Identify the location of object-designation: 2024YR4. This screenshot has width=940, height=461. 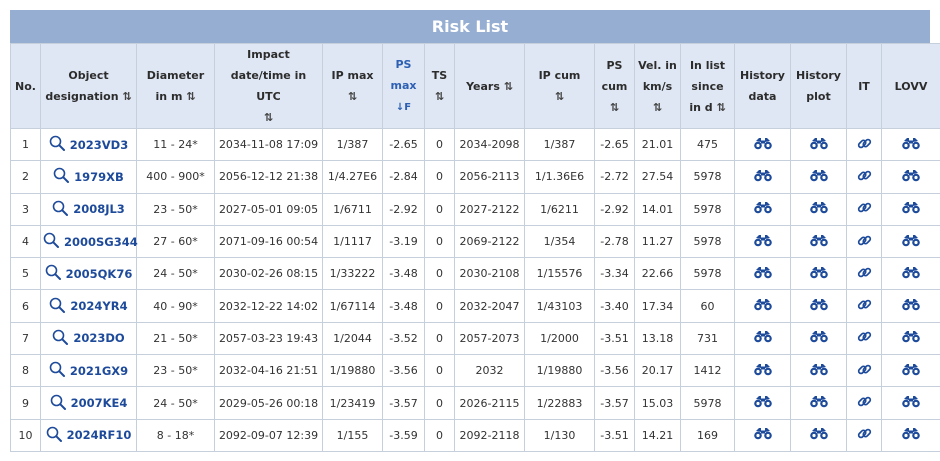
(98, 306).